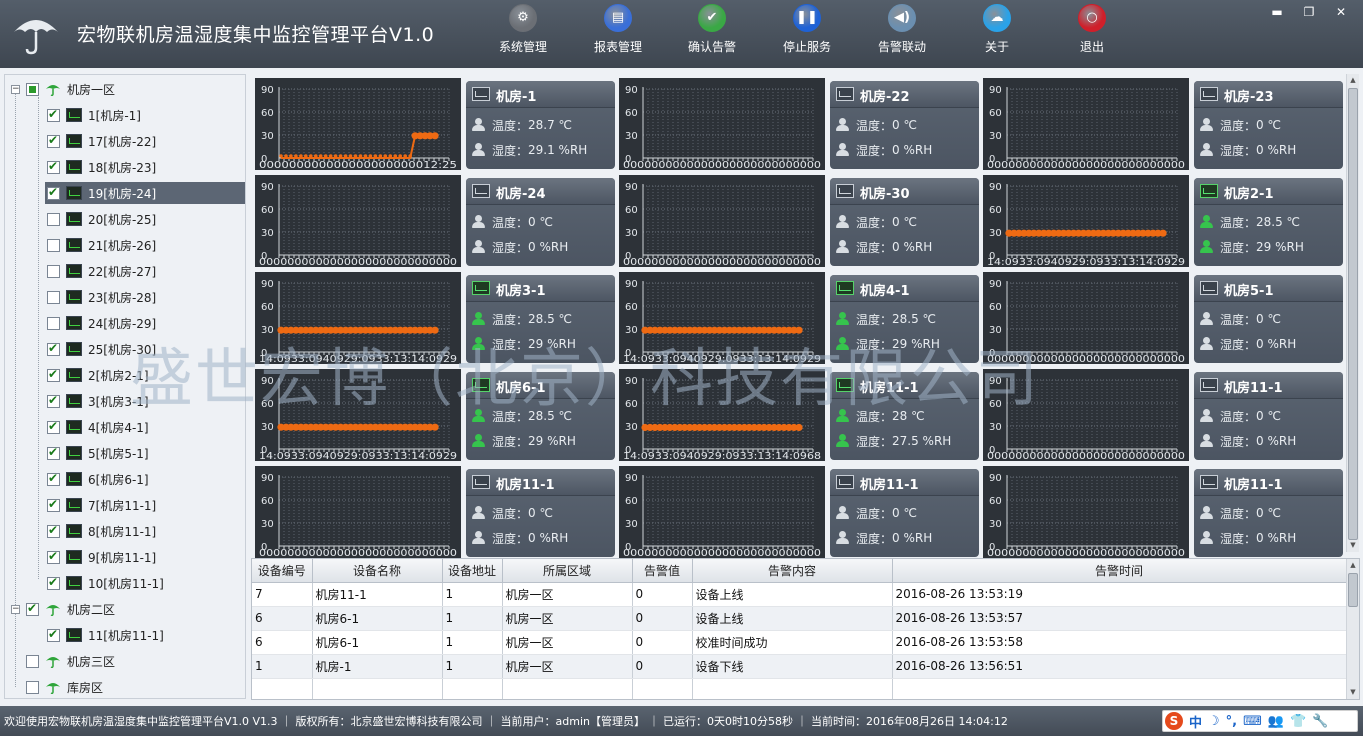  Describe the element at coordinates (1231, 721) in the screenshot. I see `ime-punct-toggle: °,` at that location.